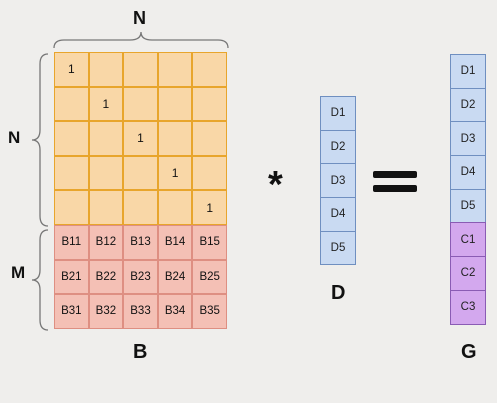  Describe the element at coordinates (395, 182) in the screenshot. I see `equals-symbol: =` at that location.